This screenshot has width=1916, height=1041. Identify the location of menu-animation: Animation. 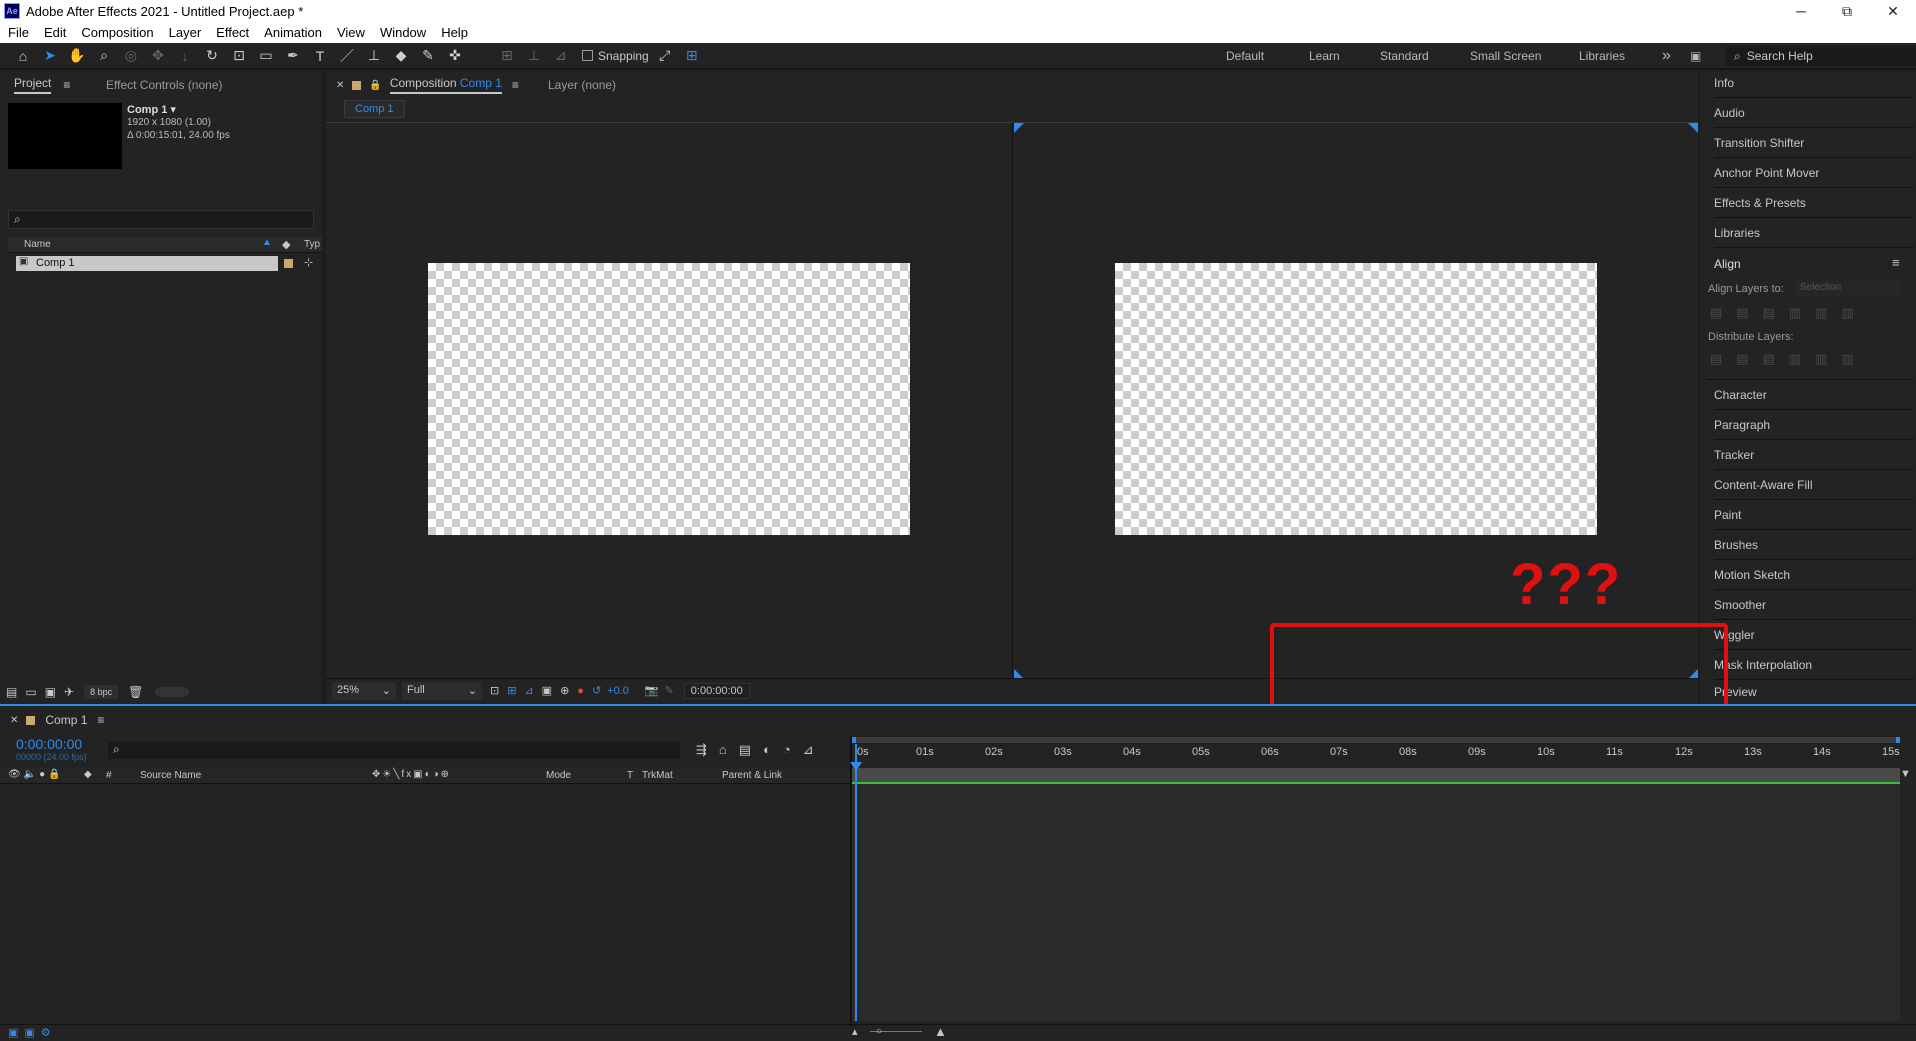
(293, 32).